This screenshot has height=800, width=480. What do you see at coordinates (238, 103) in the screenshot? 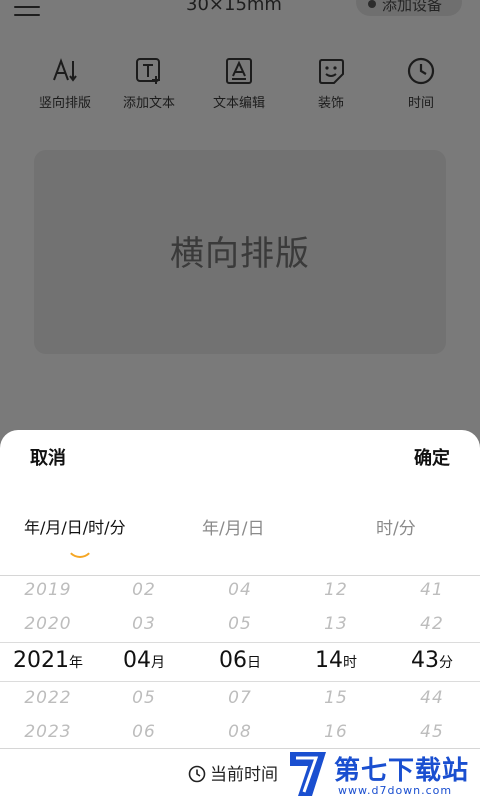
I see `tool-label: 文本编辑` at bounding box center [238, 103].